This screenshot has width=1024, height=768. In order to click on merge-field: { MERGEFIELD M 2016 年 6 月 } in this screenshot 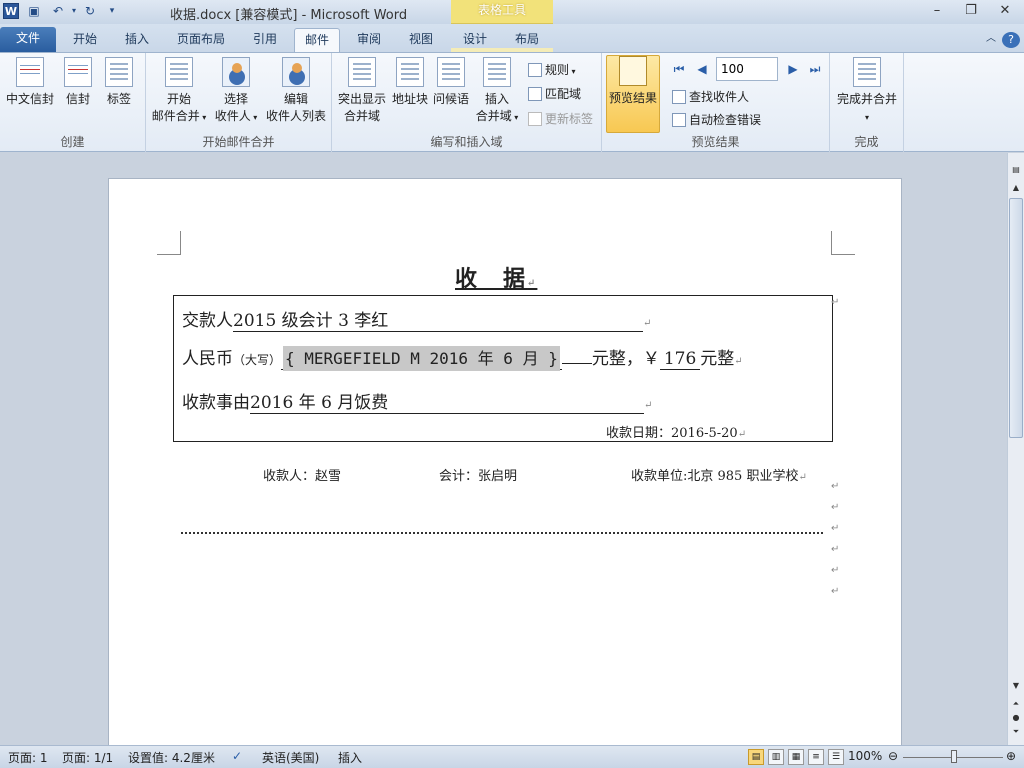, I will do `click(421, 358)`.